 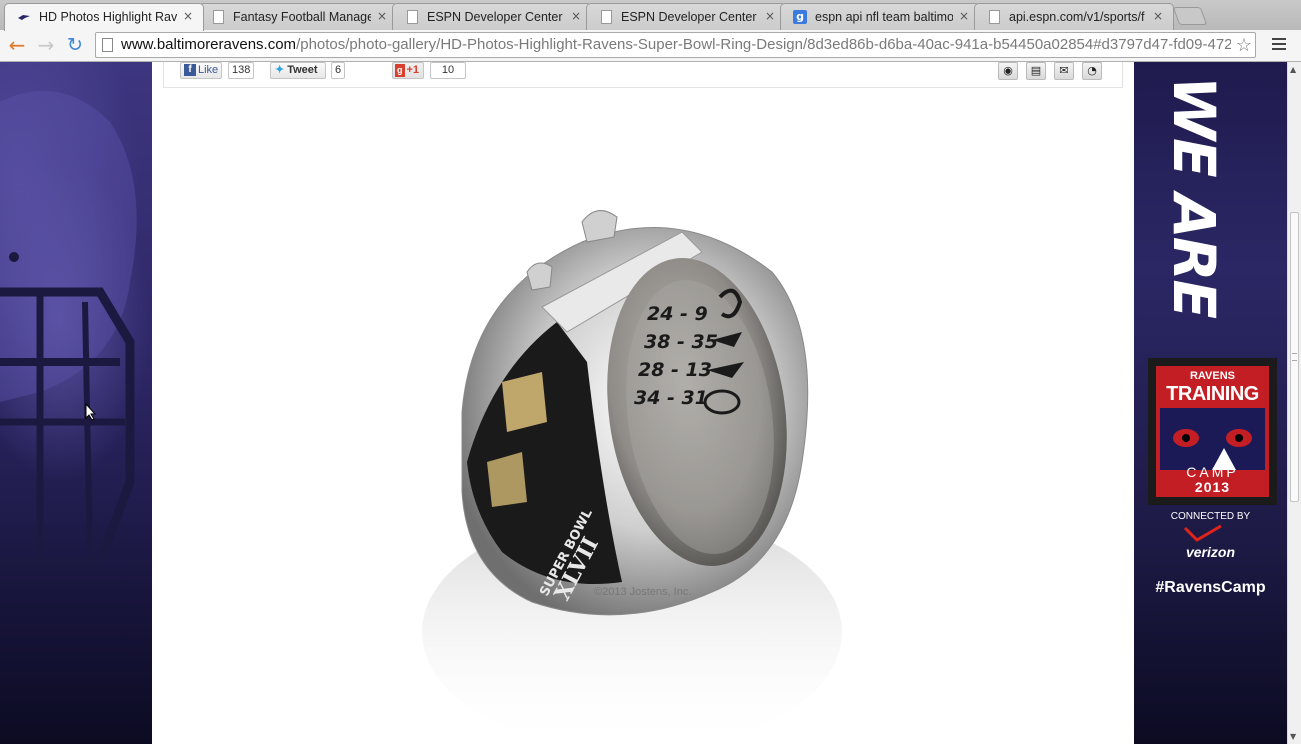 I want to click on page-icon, so click(x=107, y=45).